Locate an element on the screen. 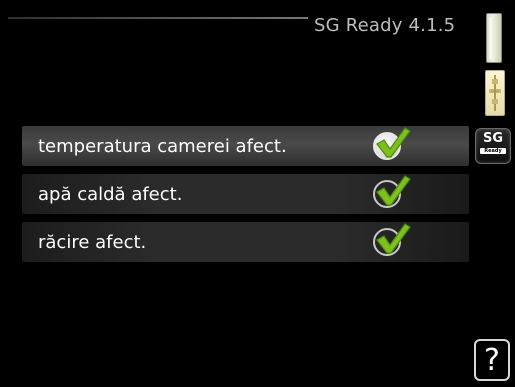 The height and width of the screenshot is (387, 515). sg-ready-icon: SG Ready is located at coordinates (493, 146).